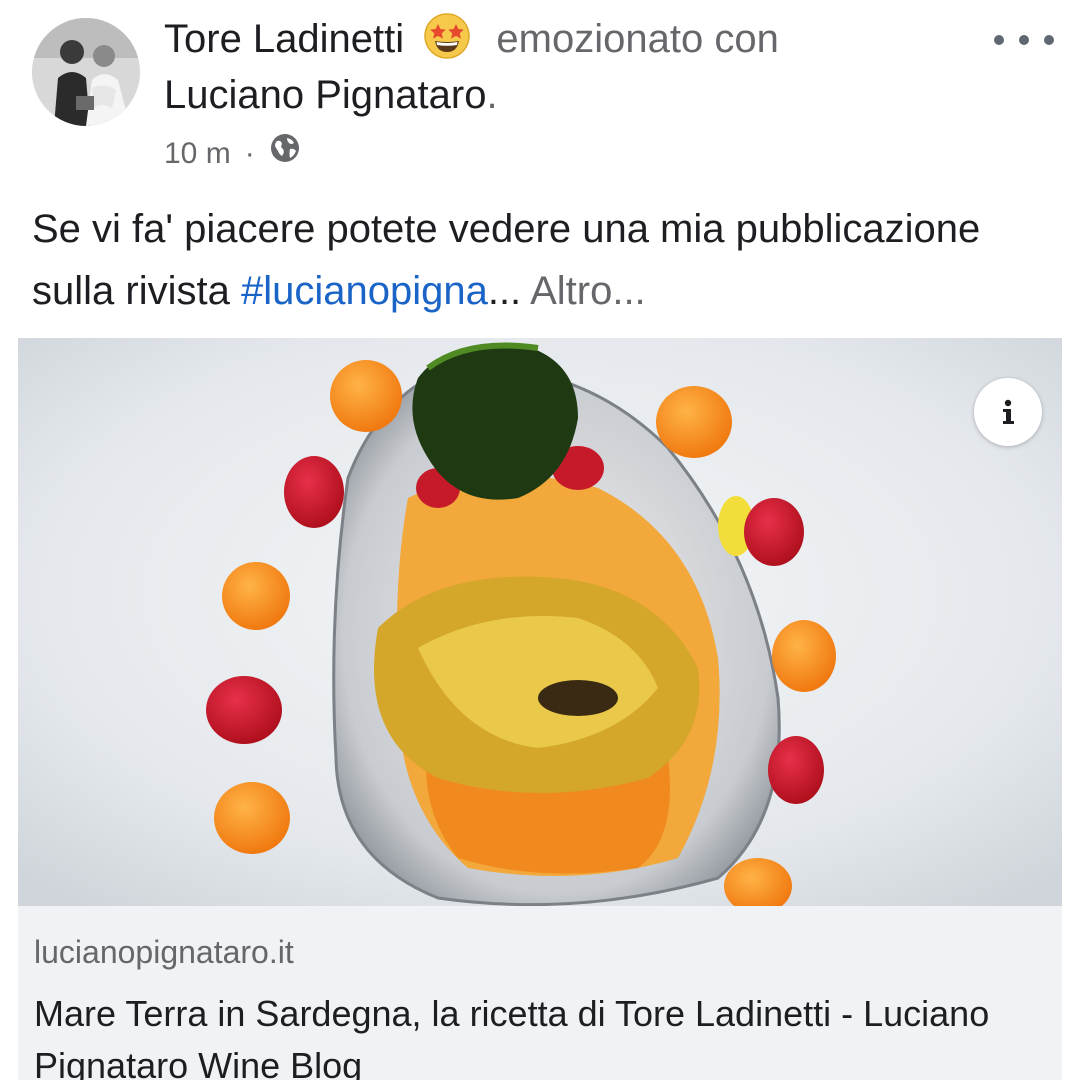 This screenshot has height=1080, width=1080. What do you see at coordinates (232, 153) in the screenshot?
I see `post-meta: 10 m ·` at bounding box center [232, 153].